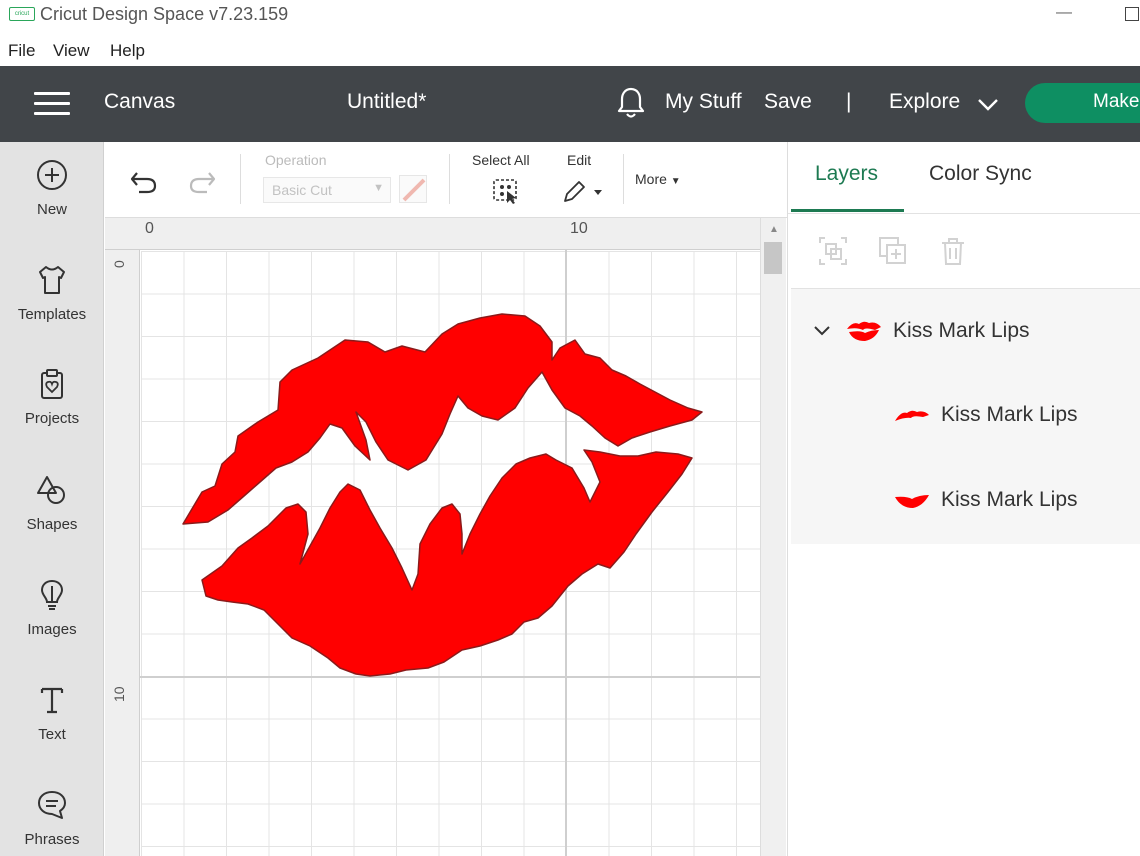 This screenshot has height=856, width=1140. What do you see at coordinates (773, 537) in the screenshot?
I see `canvas-scrollbar: ▲` at bounding box center [773, 537].